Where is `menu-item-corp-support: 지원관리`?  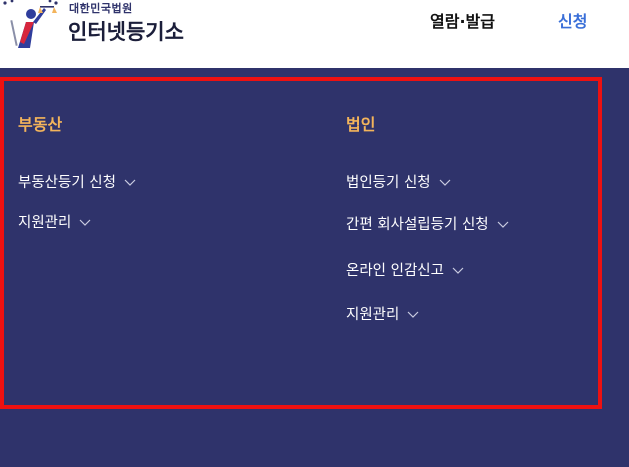
menu-item-corp-support: 지원관리 is located at coordinates (382, 313).